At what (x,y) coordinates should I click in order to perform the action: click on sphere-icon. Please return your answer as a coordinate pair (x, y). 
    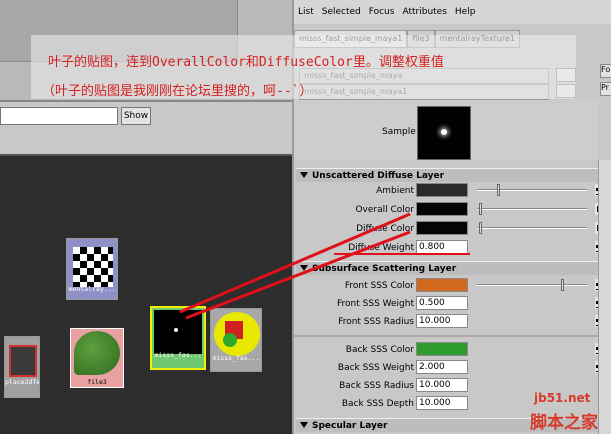
    Looking at the image, I should click on (230, 340).